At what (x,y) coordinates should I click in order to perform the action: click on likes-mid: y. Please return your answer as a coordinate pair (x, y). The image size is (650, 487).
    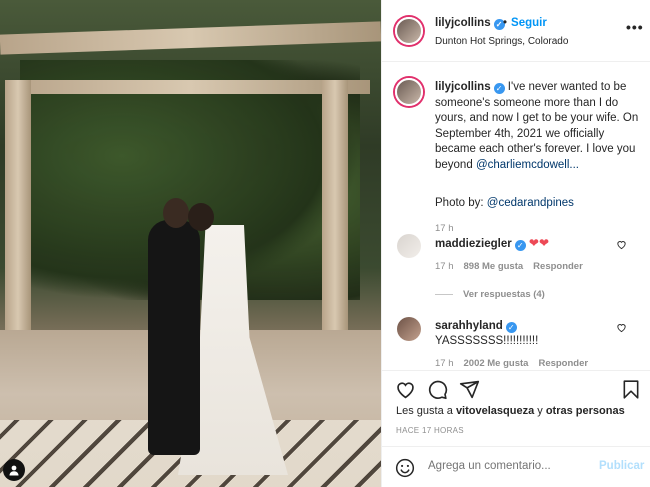
    Looking at the image, I should click on (540, 411).